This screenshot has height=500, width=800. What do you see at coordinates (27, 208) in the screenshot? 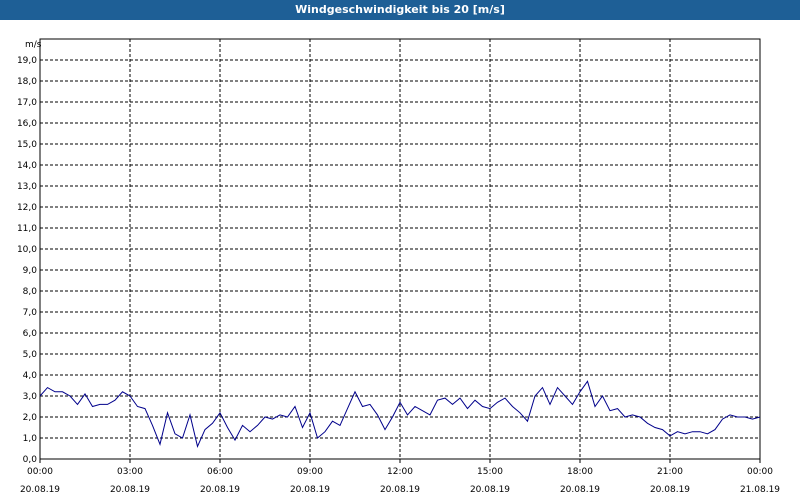
I see `y-tick-label: 12,0` at bounding box center [27, 208].